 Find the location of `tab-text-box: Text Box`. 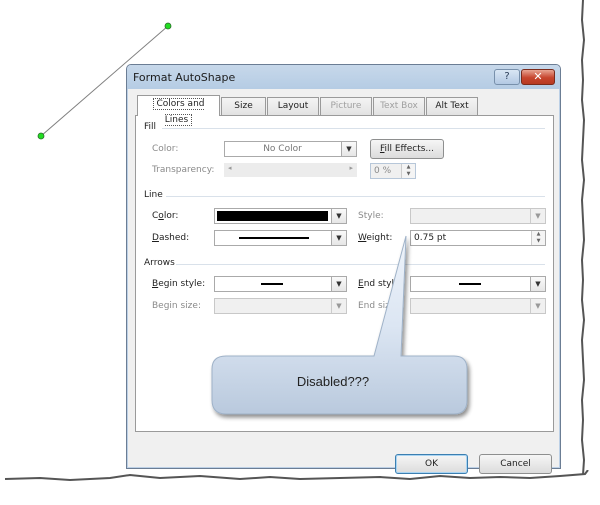

tab-text-box: Text Box is located at coordinates (399, 106).